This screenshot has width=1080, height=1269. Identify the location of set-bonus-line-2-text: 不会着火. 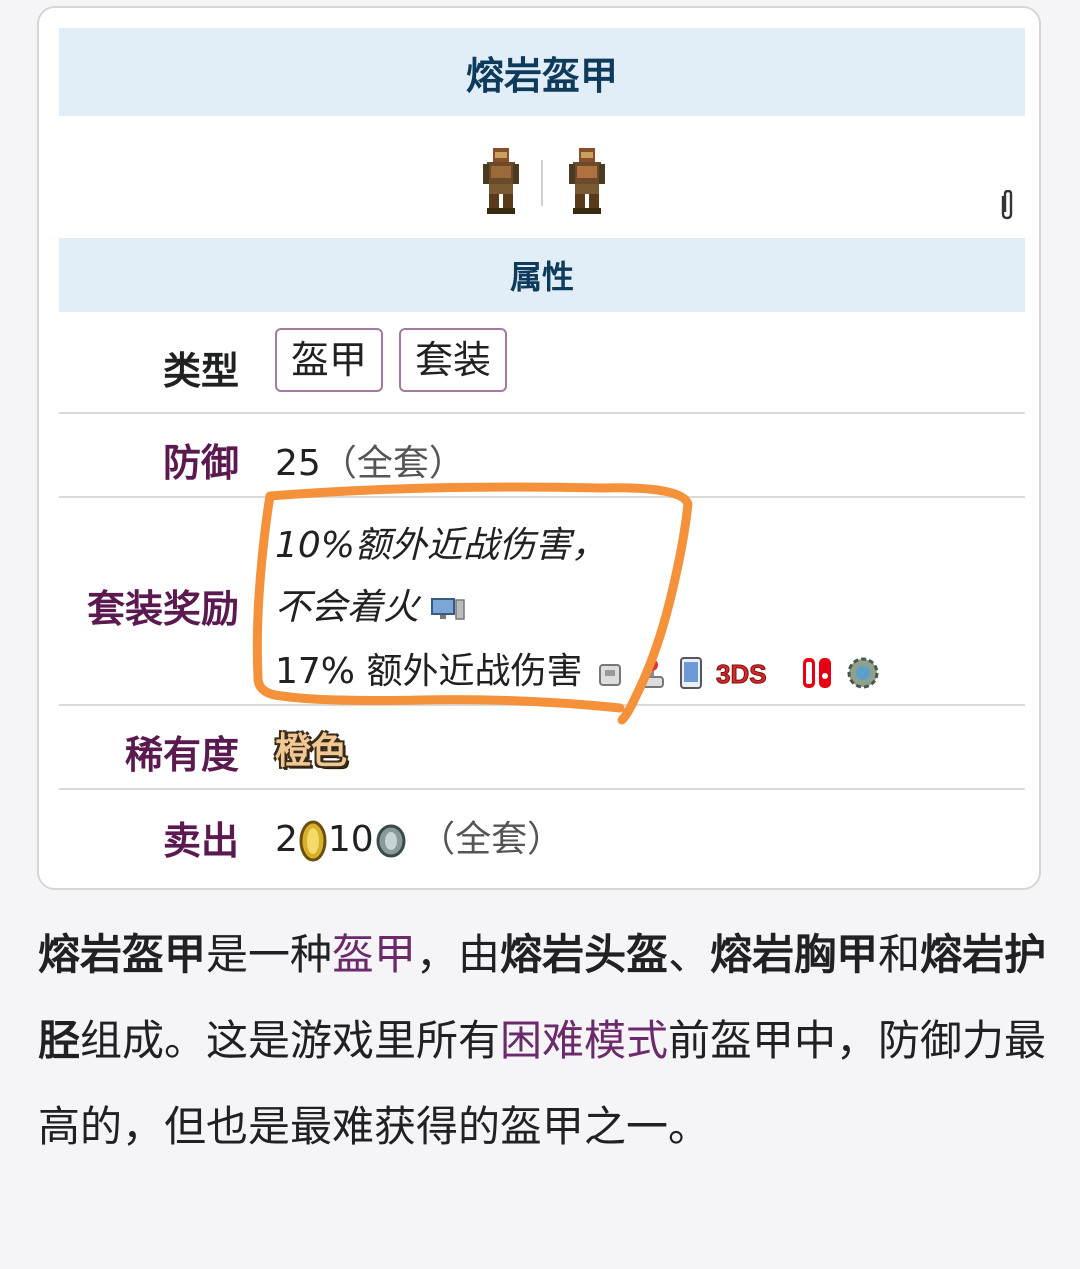
(347, 607).